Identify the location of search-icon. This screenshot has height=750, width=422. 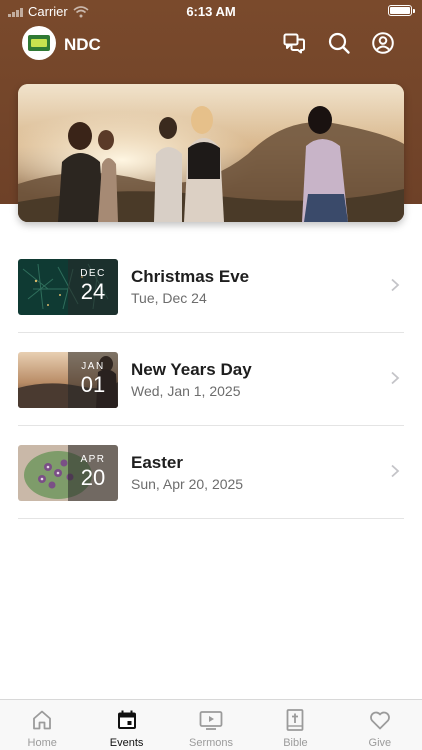
(339, 43).